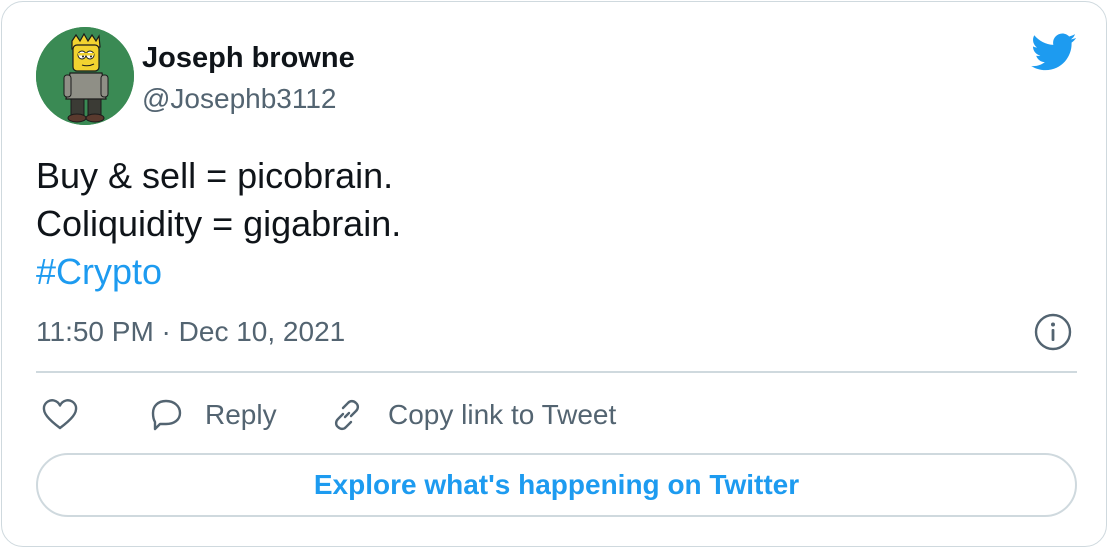 The width and height of the screenshot is (1110, 550). What do you see at coordinates (215, 175) in the screenshot?
I see `tweet-line: Buy & sell = picobrain.` at bounding box center [215, 175].